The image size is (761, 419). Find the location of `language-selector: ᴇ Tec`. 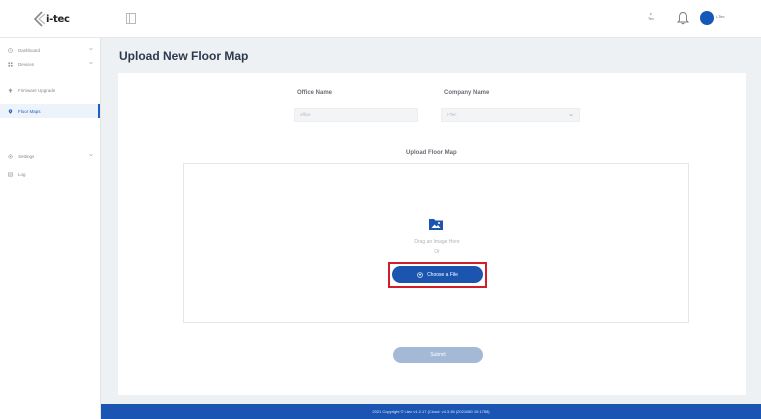

language-selector: ᴇ Tec is located at coordinates (651, 16).